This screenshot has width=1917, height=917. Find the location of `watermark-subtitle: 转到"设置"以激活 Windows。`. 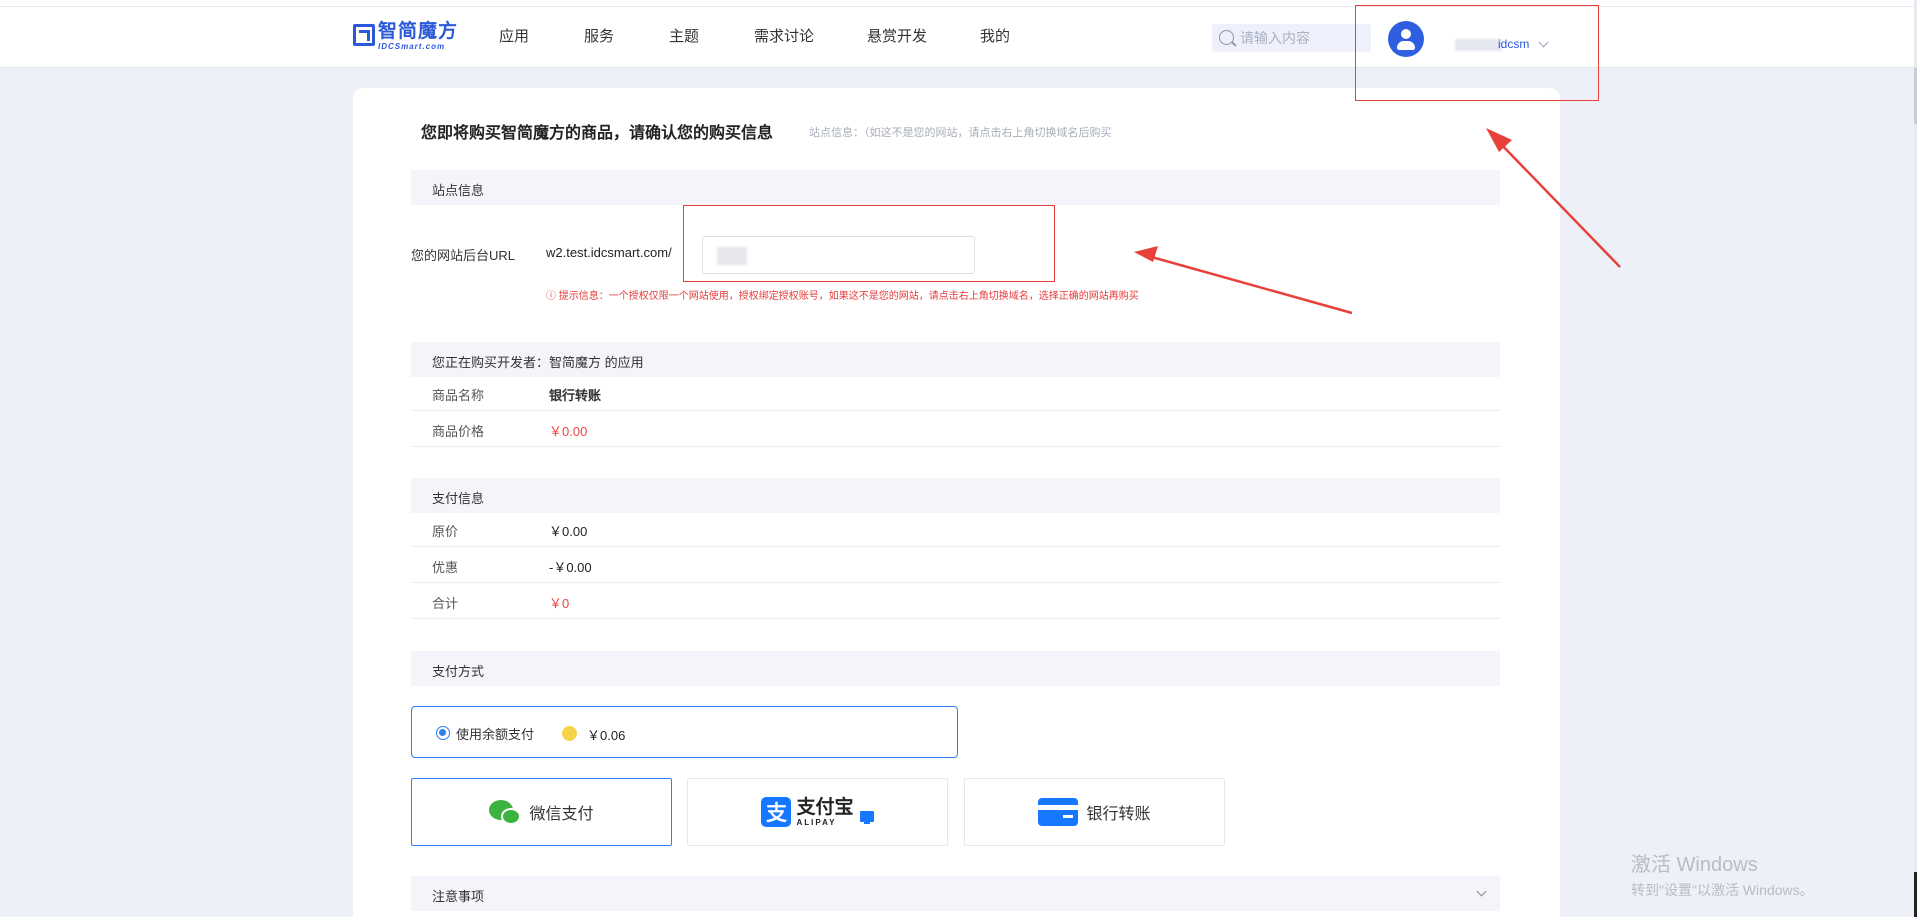

watermark-subtitle: 转到"设置"以激活 Windows。 is located at coordinates (1722, 890).